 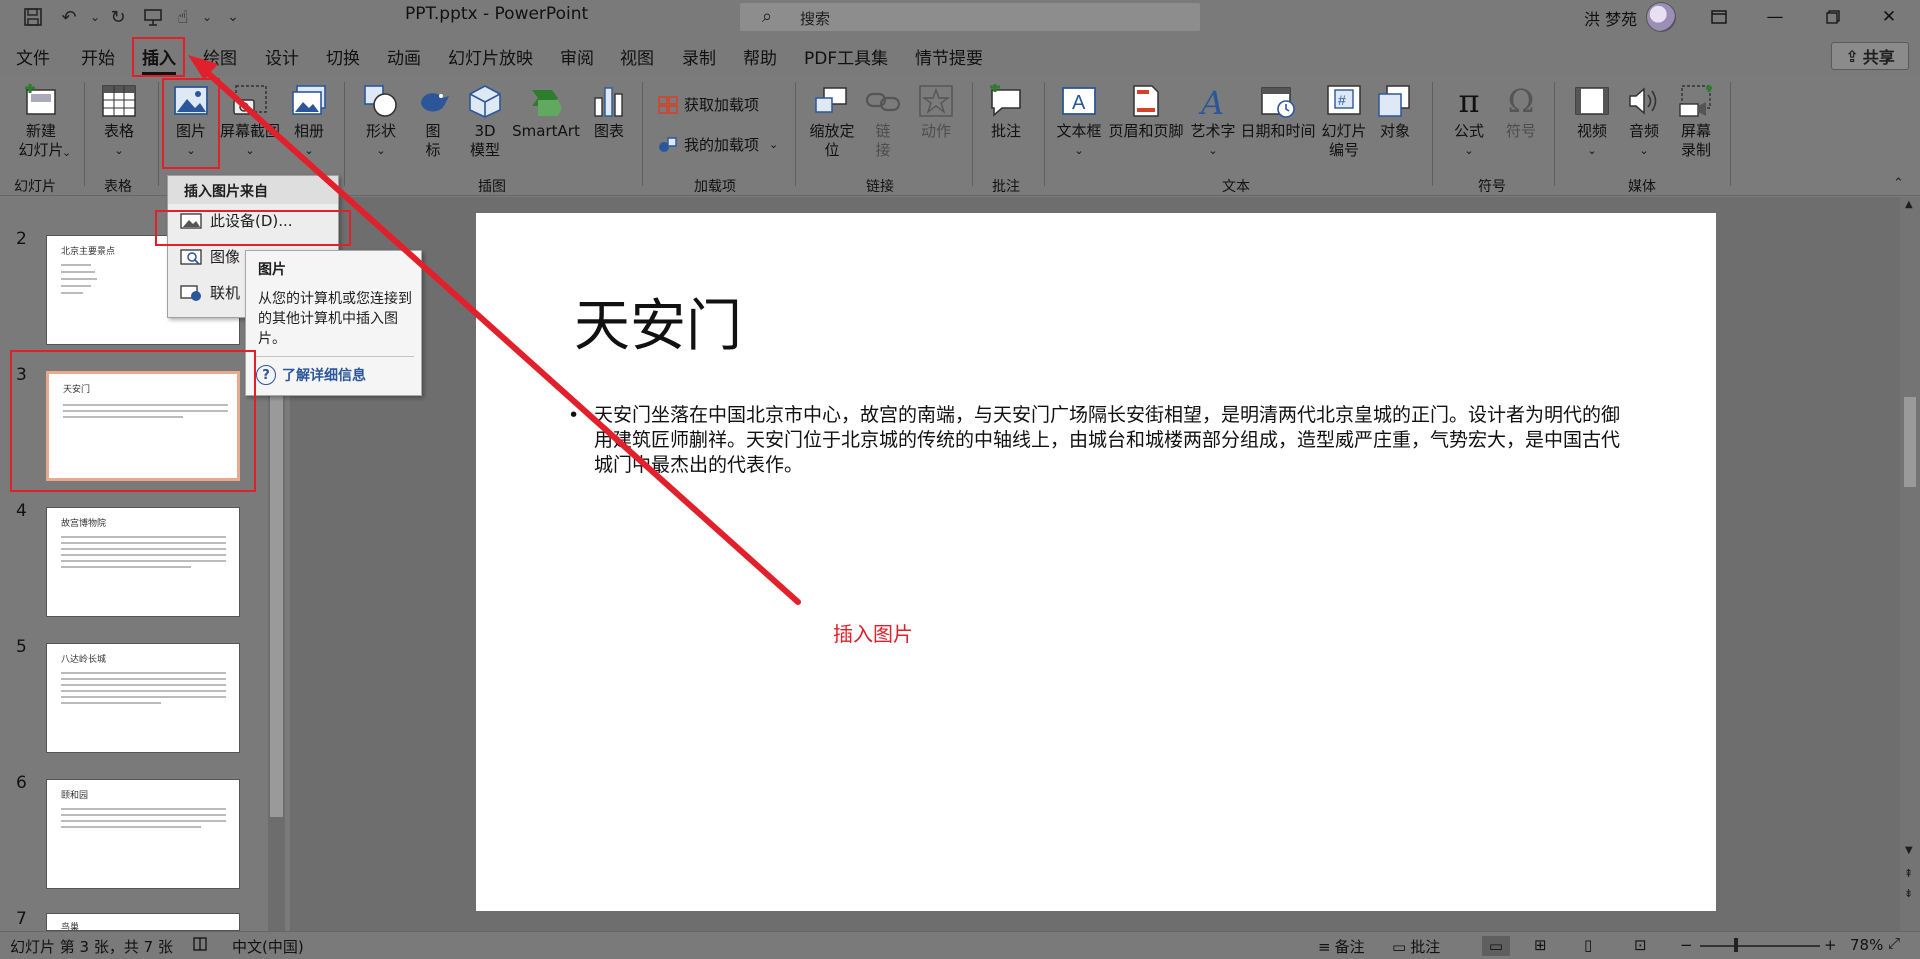 What do you see at coordinates (1736, 945) in the screenshot?
I see `zoom-slider-handle` at bounding box center [1736, 945].